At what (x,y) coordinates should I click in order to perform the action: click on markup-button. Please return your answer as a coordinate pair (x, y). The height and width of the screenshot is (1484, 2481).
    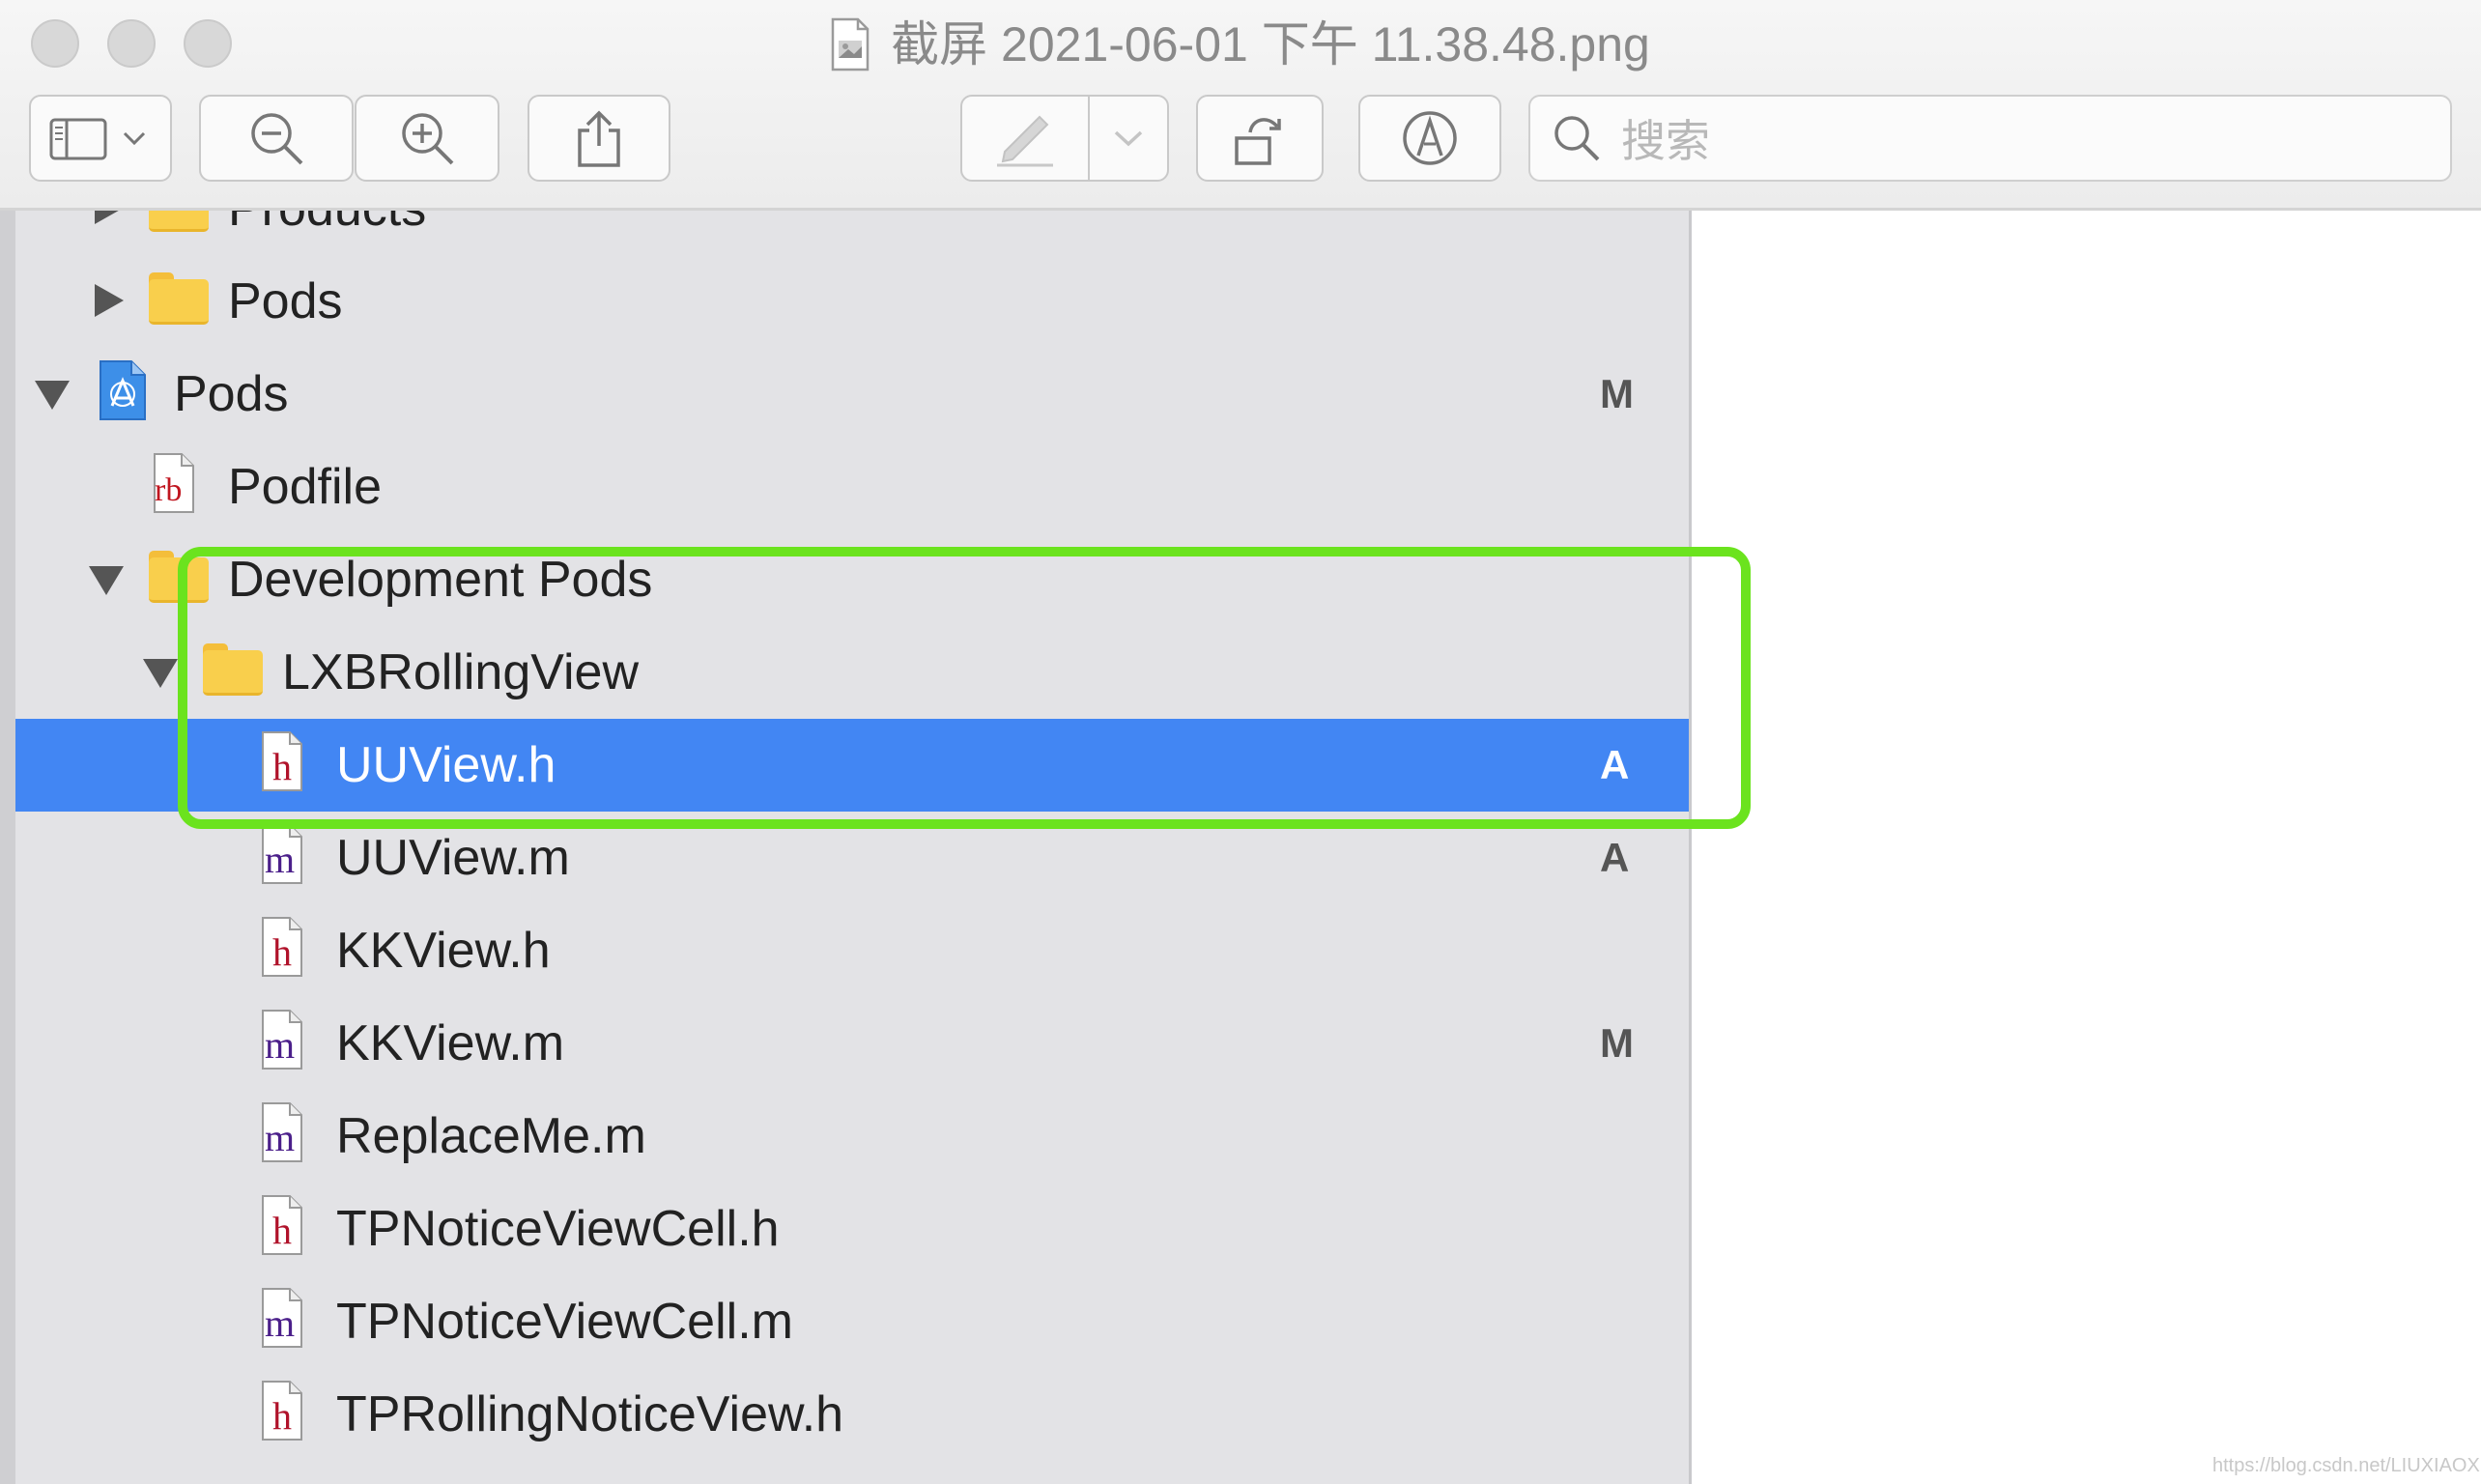
    Looking at the image, I should click on (1064, 139).